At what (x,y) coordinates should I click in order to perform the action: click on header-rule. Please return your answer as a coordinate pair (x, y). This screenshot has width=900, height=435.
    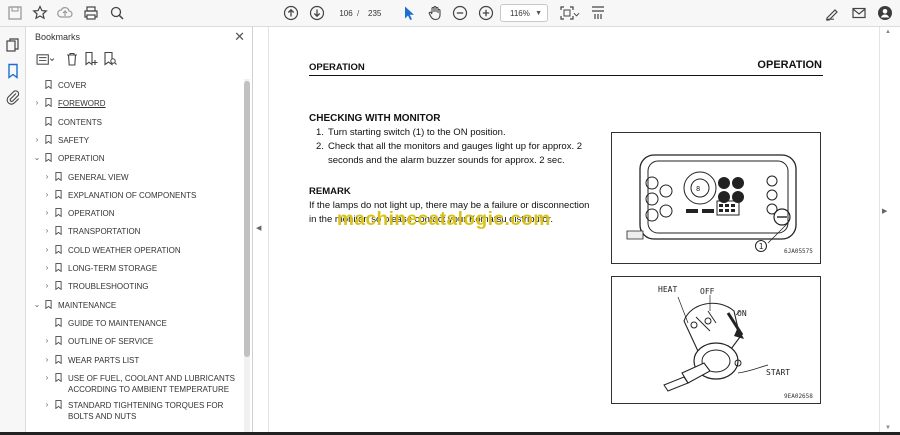
    Looking at the image, I should click on (566, 75).